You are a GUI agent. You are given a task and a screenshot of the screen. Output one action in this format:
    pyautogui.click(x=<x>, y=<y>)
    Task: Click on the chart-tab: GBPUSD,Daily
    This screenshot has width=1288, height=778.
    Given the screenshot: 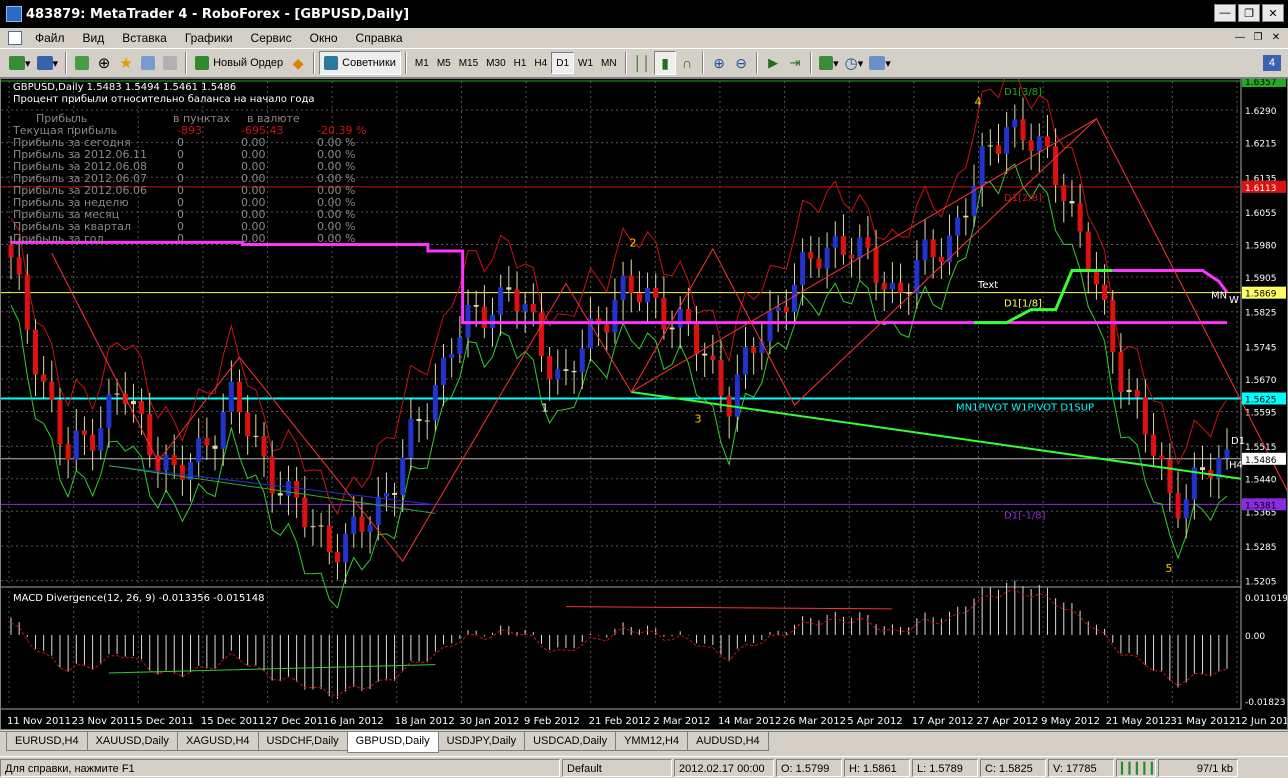 What is the action you would take?
    pyautogui.click(x=392, y=742)
    